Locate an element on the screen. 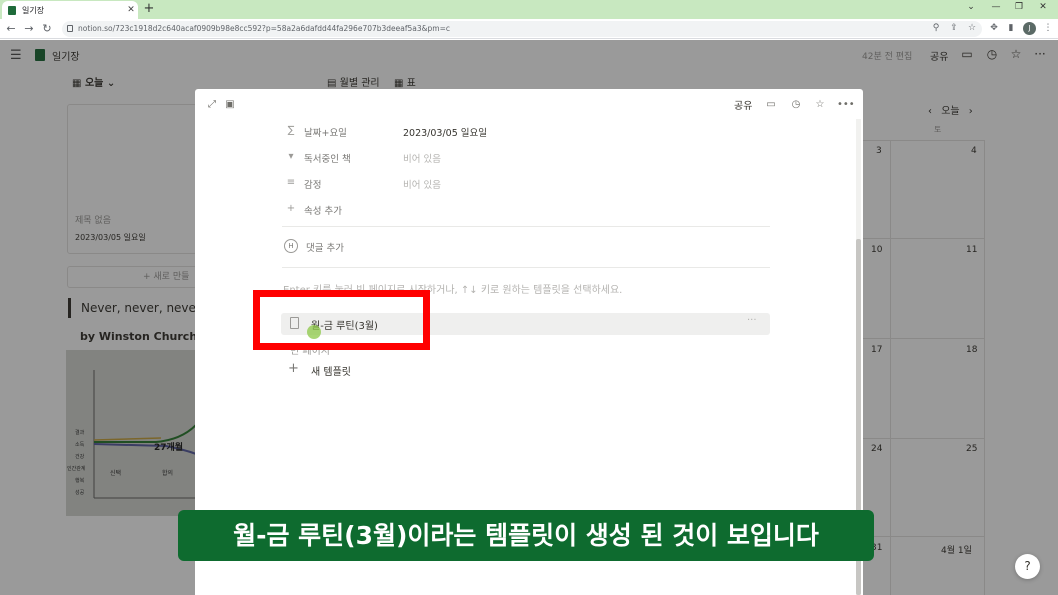 The image size is (1058, 595). comment-icon: ▭ is located at coordinates (771, 105).